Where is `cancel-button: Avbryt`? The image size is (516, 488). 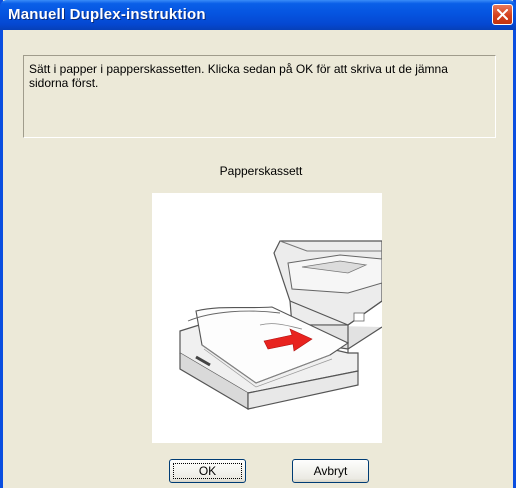
cancel-button: Avbryt is located at coordinates (330, 471).